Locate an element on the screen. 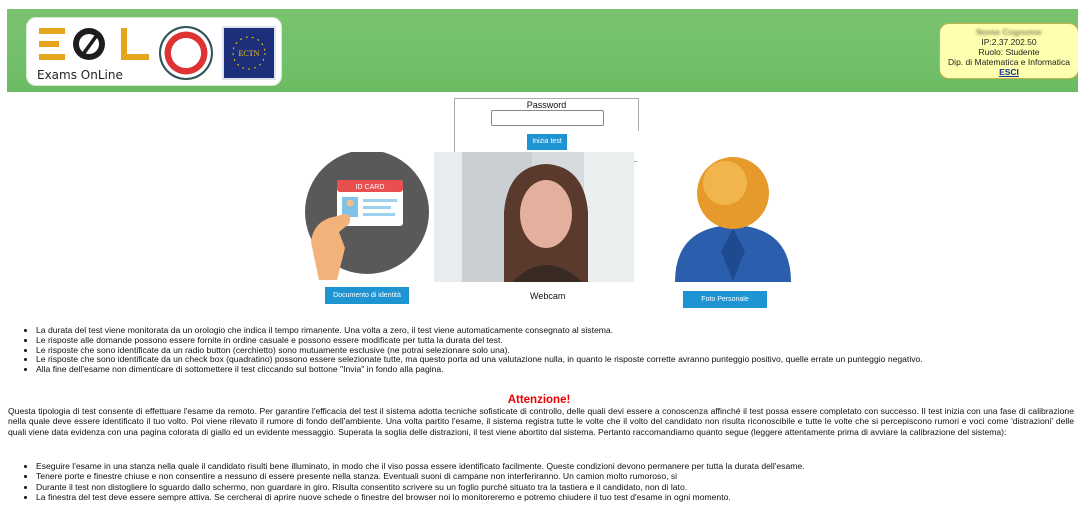 This screenshot has width=1078, height=526. ectn-logo-text: ECTN is located at coordinates (249, 53).